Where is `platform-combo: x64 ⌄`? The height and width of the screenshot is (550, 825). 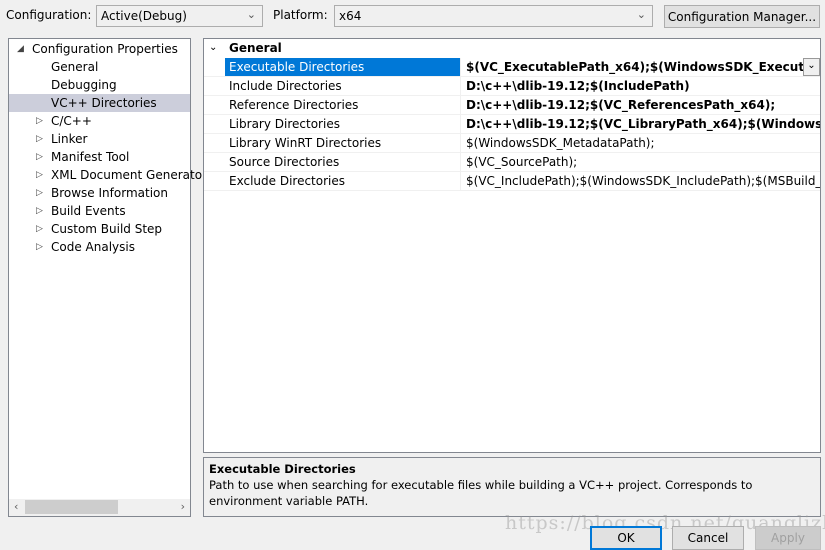
platform-combo: x64 ⌄ is located at coordinates (493, 16).